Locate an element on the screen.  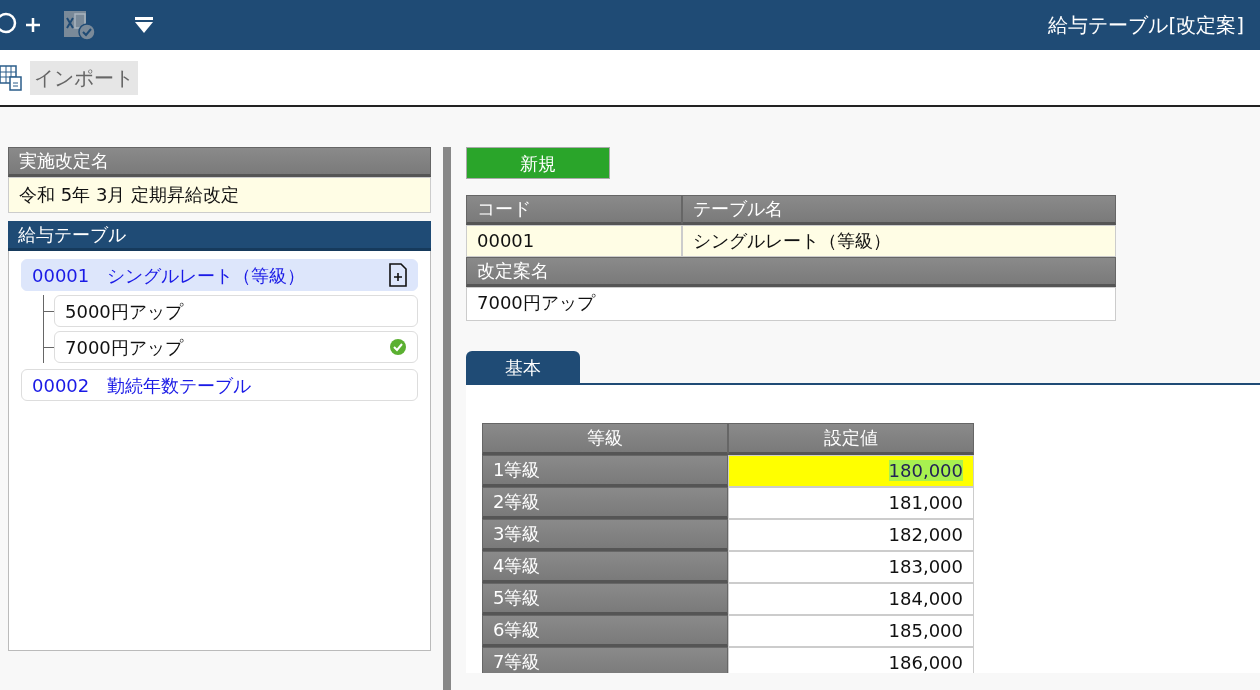
row-header: 7等級 is located at coordinates (605, 660).